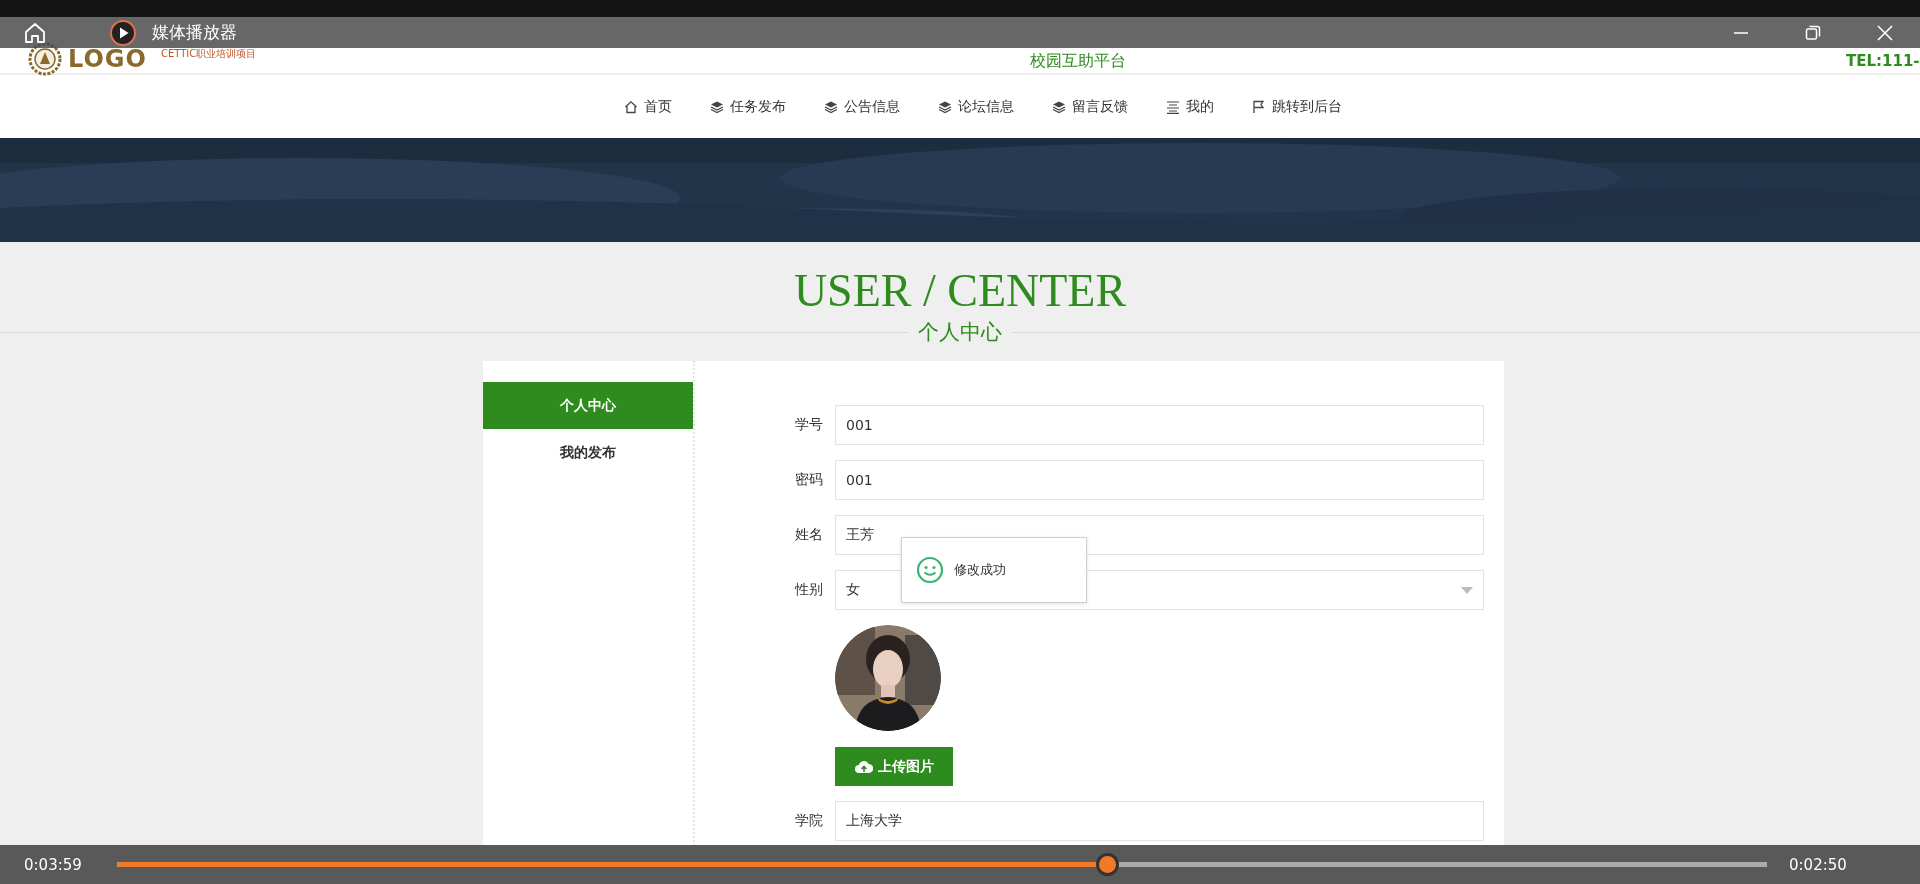  Describe the element at coordinates (748, 106) in the screenshot. I see `nav-link: 任务发布` at that location.